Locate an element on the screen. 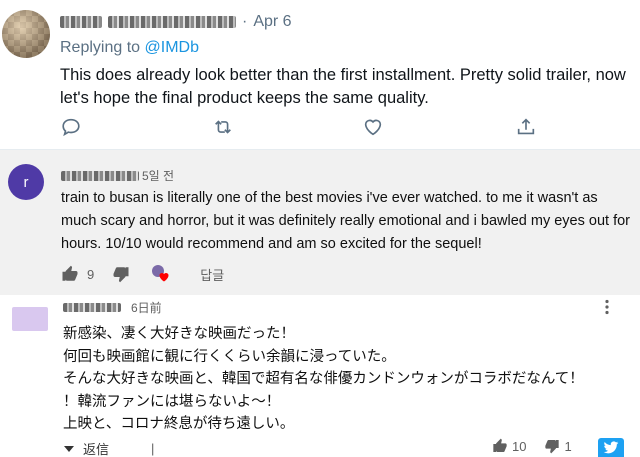 This screenshot has height=457, width=640. comment-header: 5일 전 is located at coordinates (117, 175).